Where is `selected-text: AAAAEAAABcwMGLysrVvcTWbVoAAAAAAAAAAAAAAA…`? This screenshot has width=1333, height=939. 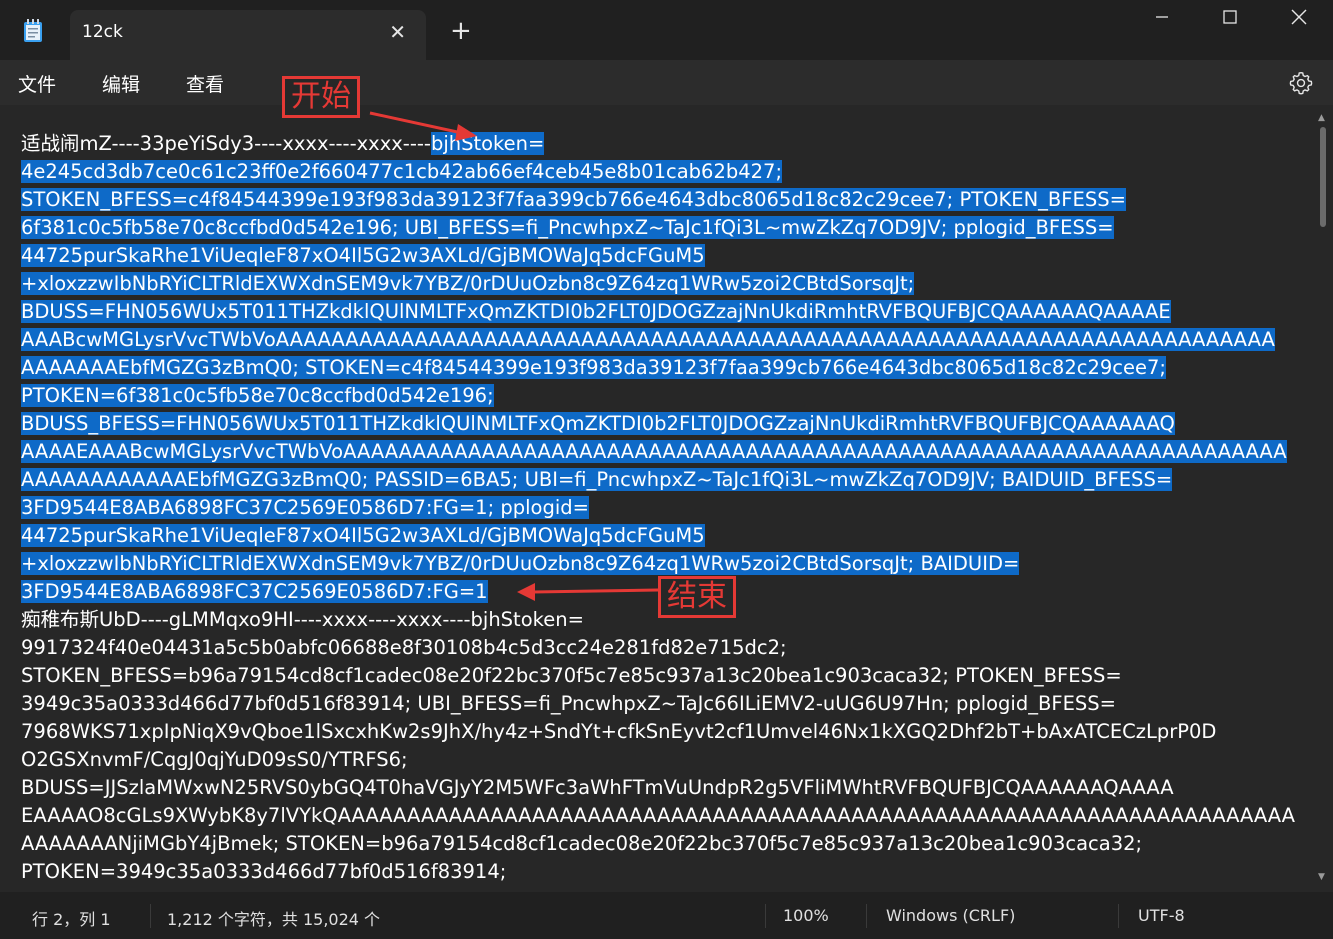 selected-text: AAAAEAAABcwMGLysrVvcTWbVoAAAAAAAAAAAAAAA… is located at coordinates (654, 451).